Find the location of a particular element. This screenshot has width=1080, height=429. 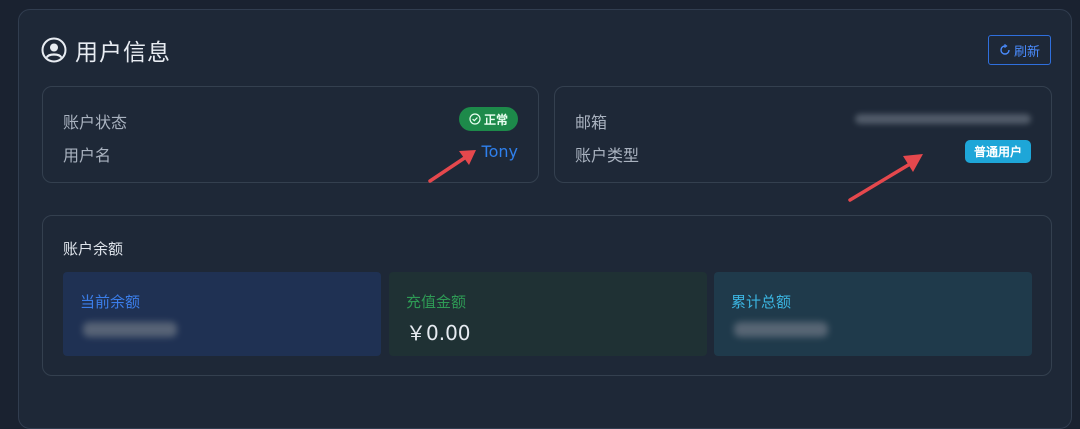

account-type-label: 账户类型 is located at coordinates (607, 155).